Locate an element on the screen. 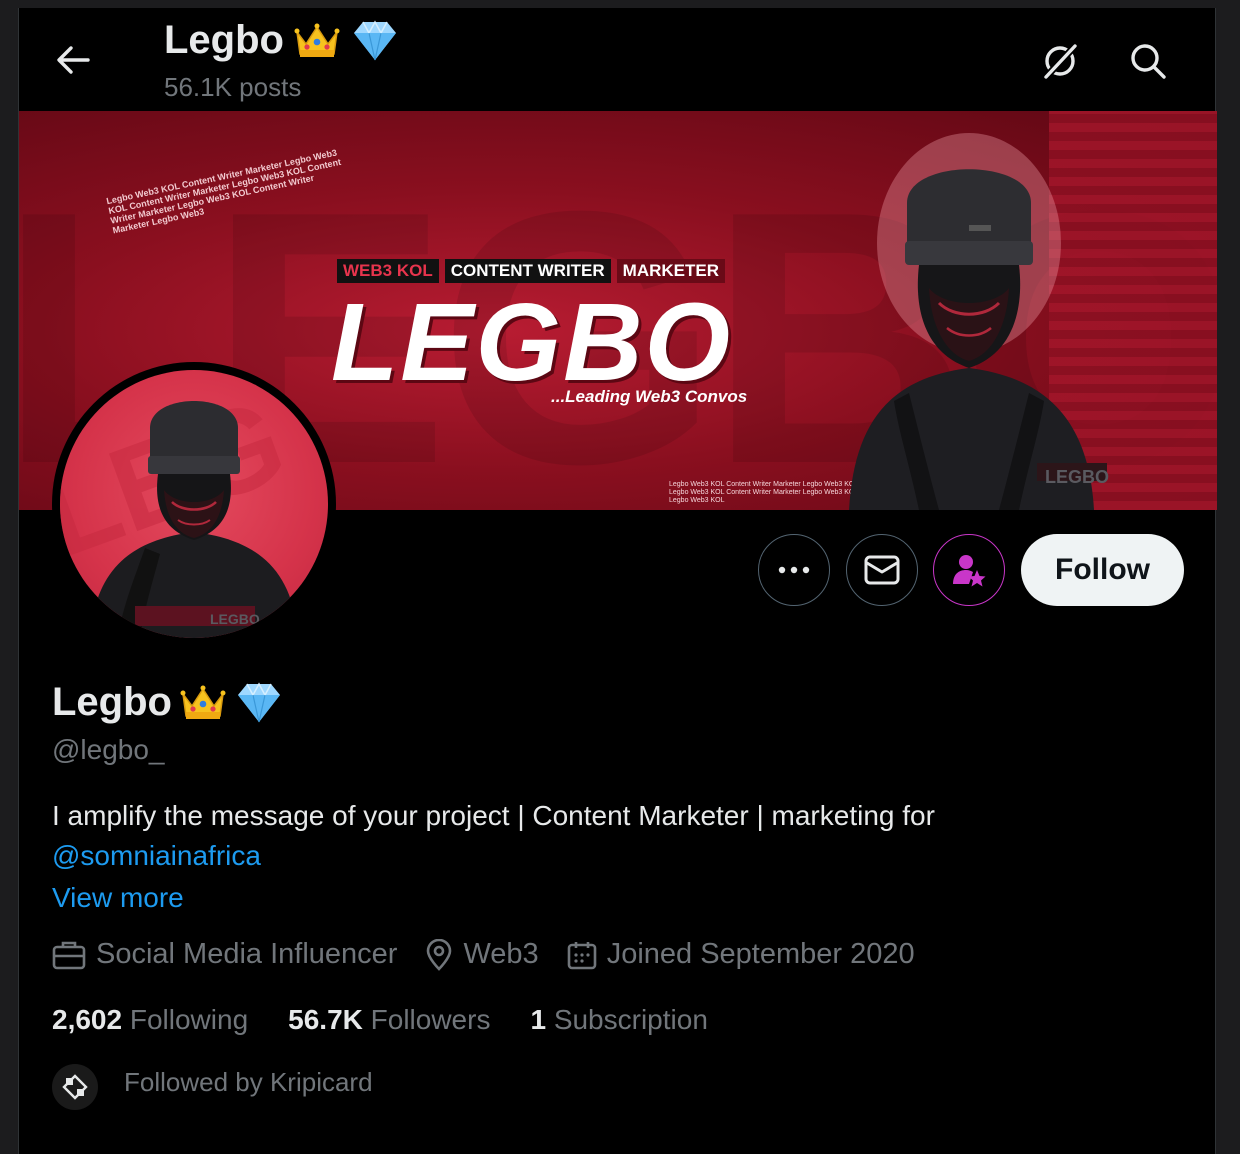 This screenshot has width=1240, height=1154. joined-item: Joined September 2020 is located at coordinates (741, 954).